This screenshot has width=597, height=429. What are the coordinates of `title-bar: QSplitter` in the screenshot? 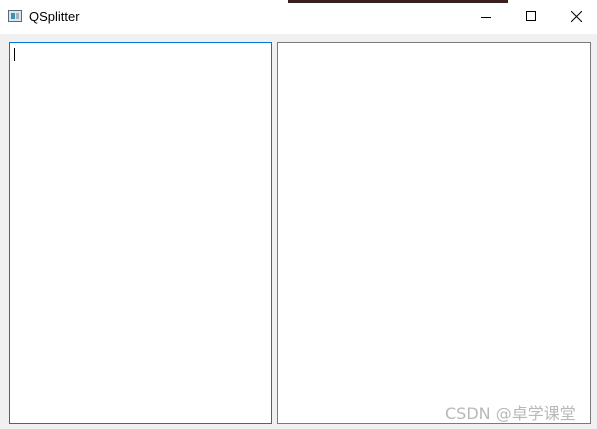 It's located at (298, 17).